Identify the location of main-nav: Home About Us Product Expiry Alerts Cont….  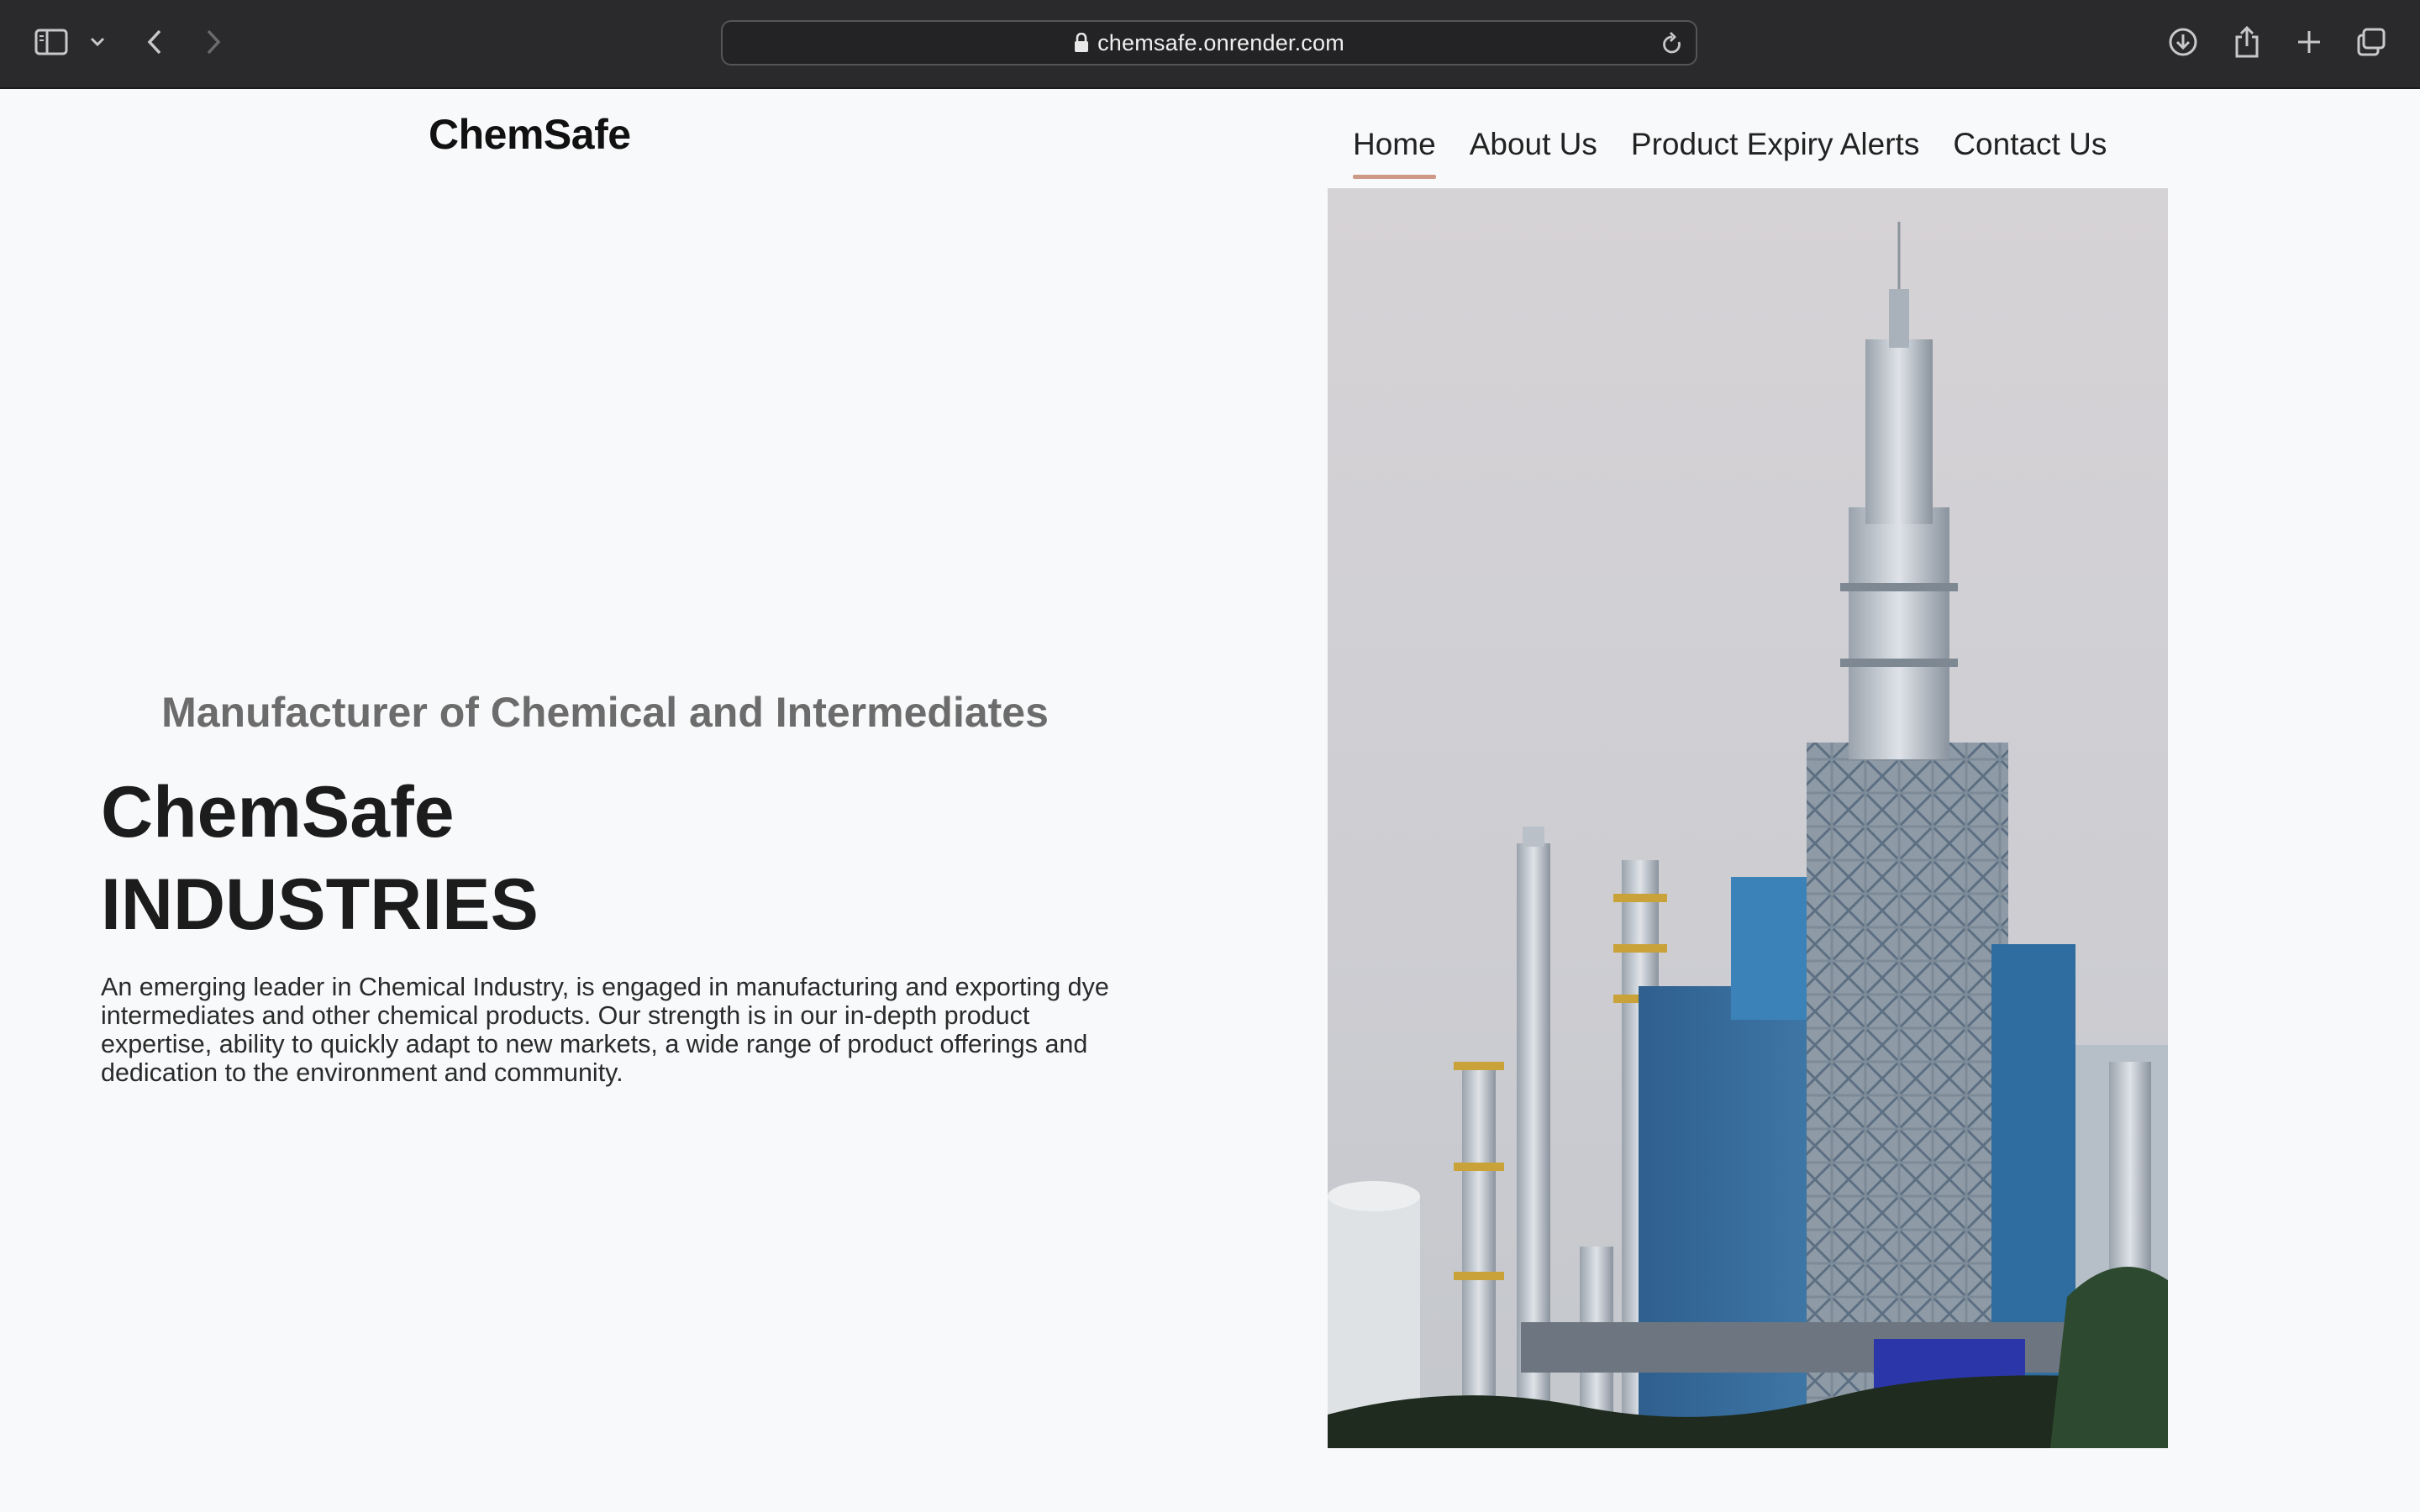
(1746, 153).